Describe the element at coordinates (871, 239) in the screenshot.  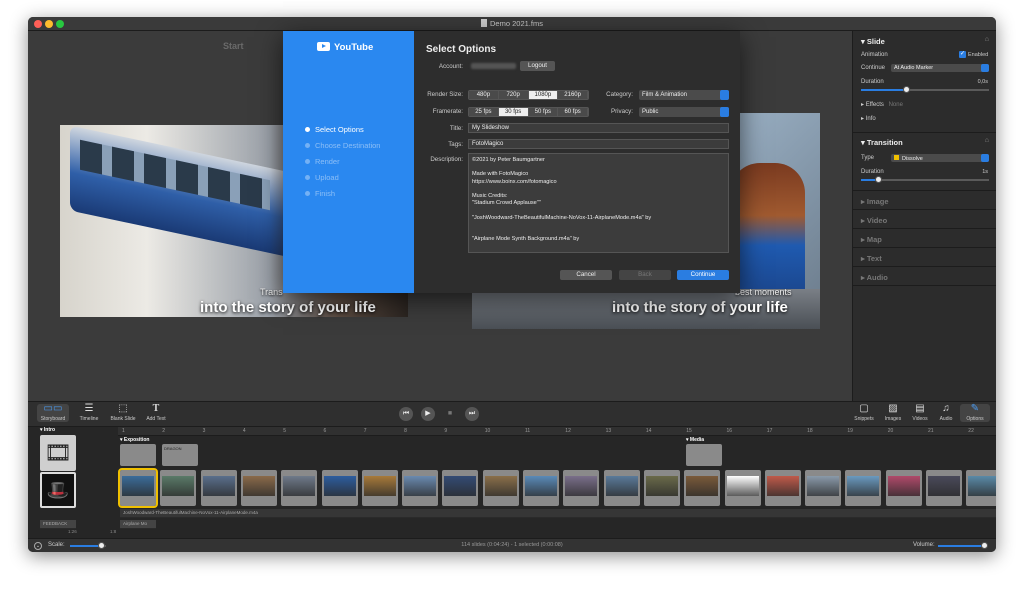
I see `map-section: ▸ Map` at that location.